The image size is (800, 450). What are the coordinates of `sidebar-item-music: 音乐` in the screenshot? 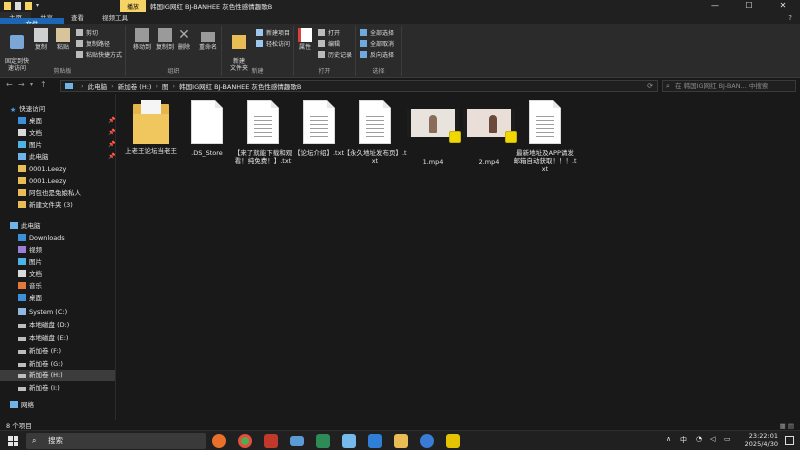 It's located at (30, 286).